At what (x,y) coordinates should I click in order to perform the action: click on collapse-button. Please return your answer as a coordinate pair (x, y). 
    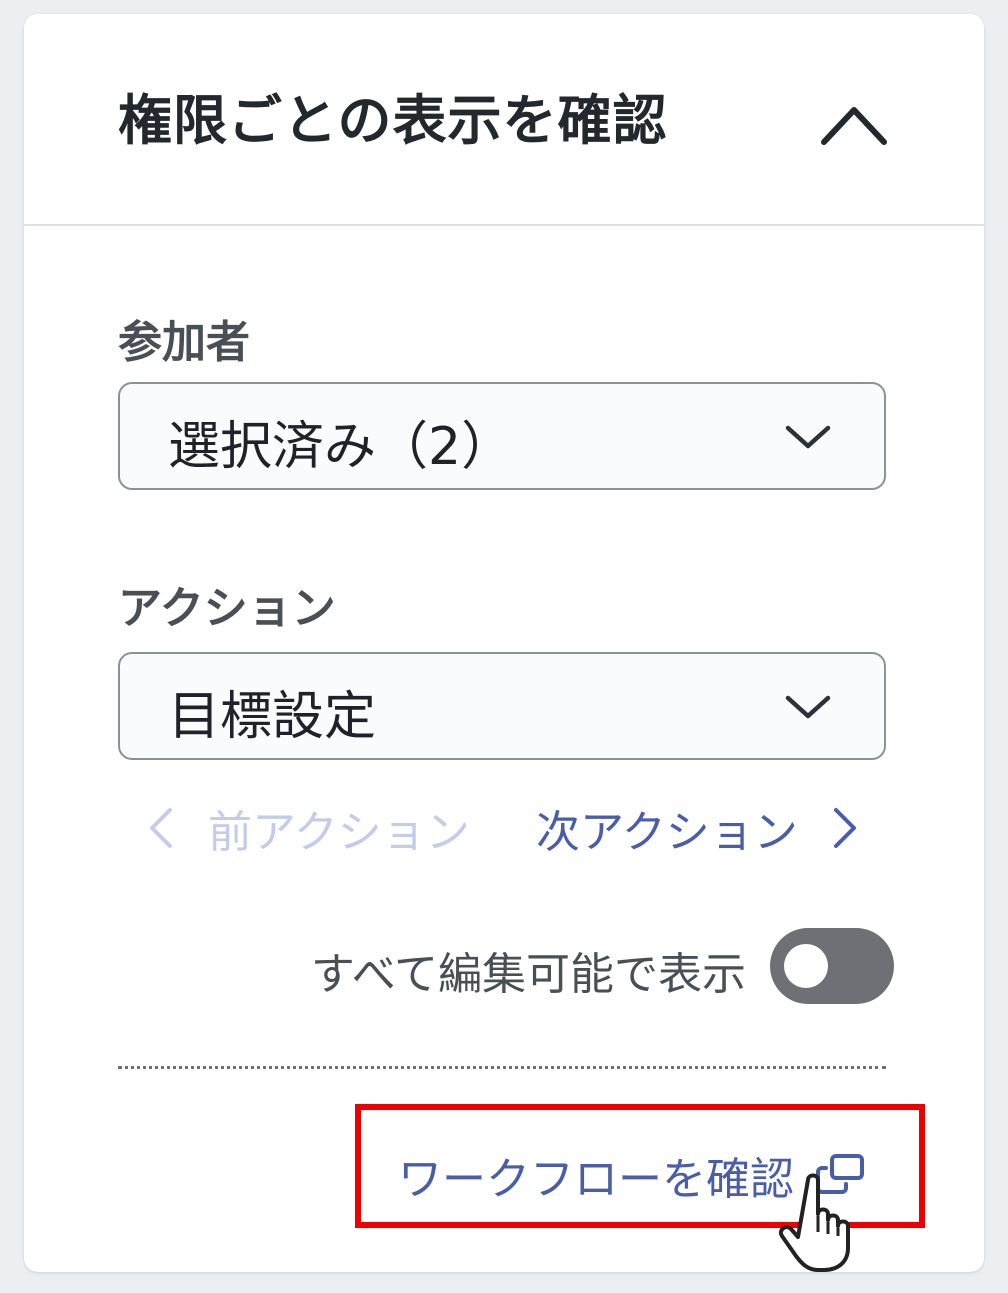
    Looking at the image, I should click on (854, 119).